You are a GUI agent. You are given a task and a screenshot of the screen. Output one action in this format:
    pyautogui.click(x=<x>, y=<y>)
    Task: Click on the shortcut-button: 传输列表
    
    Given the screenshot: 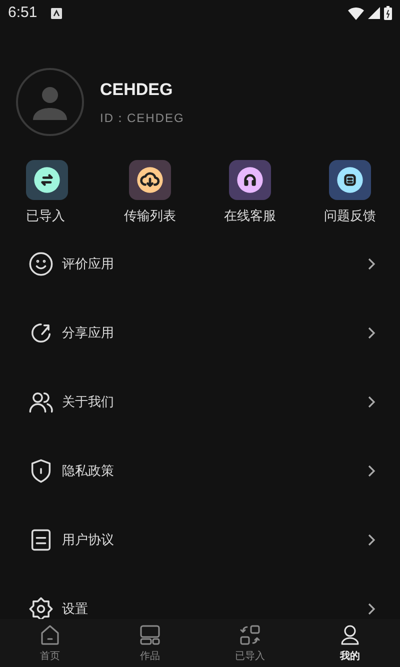 What is the action you would take?
    pyautogui.click(x=150, y=193)
    